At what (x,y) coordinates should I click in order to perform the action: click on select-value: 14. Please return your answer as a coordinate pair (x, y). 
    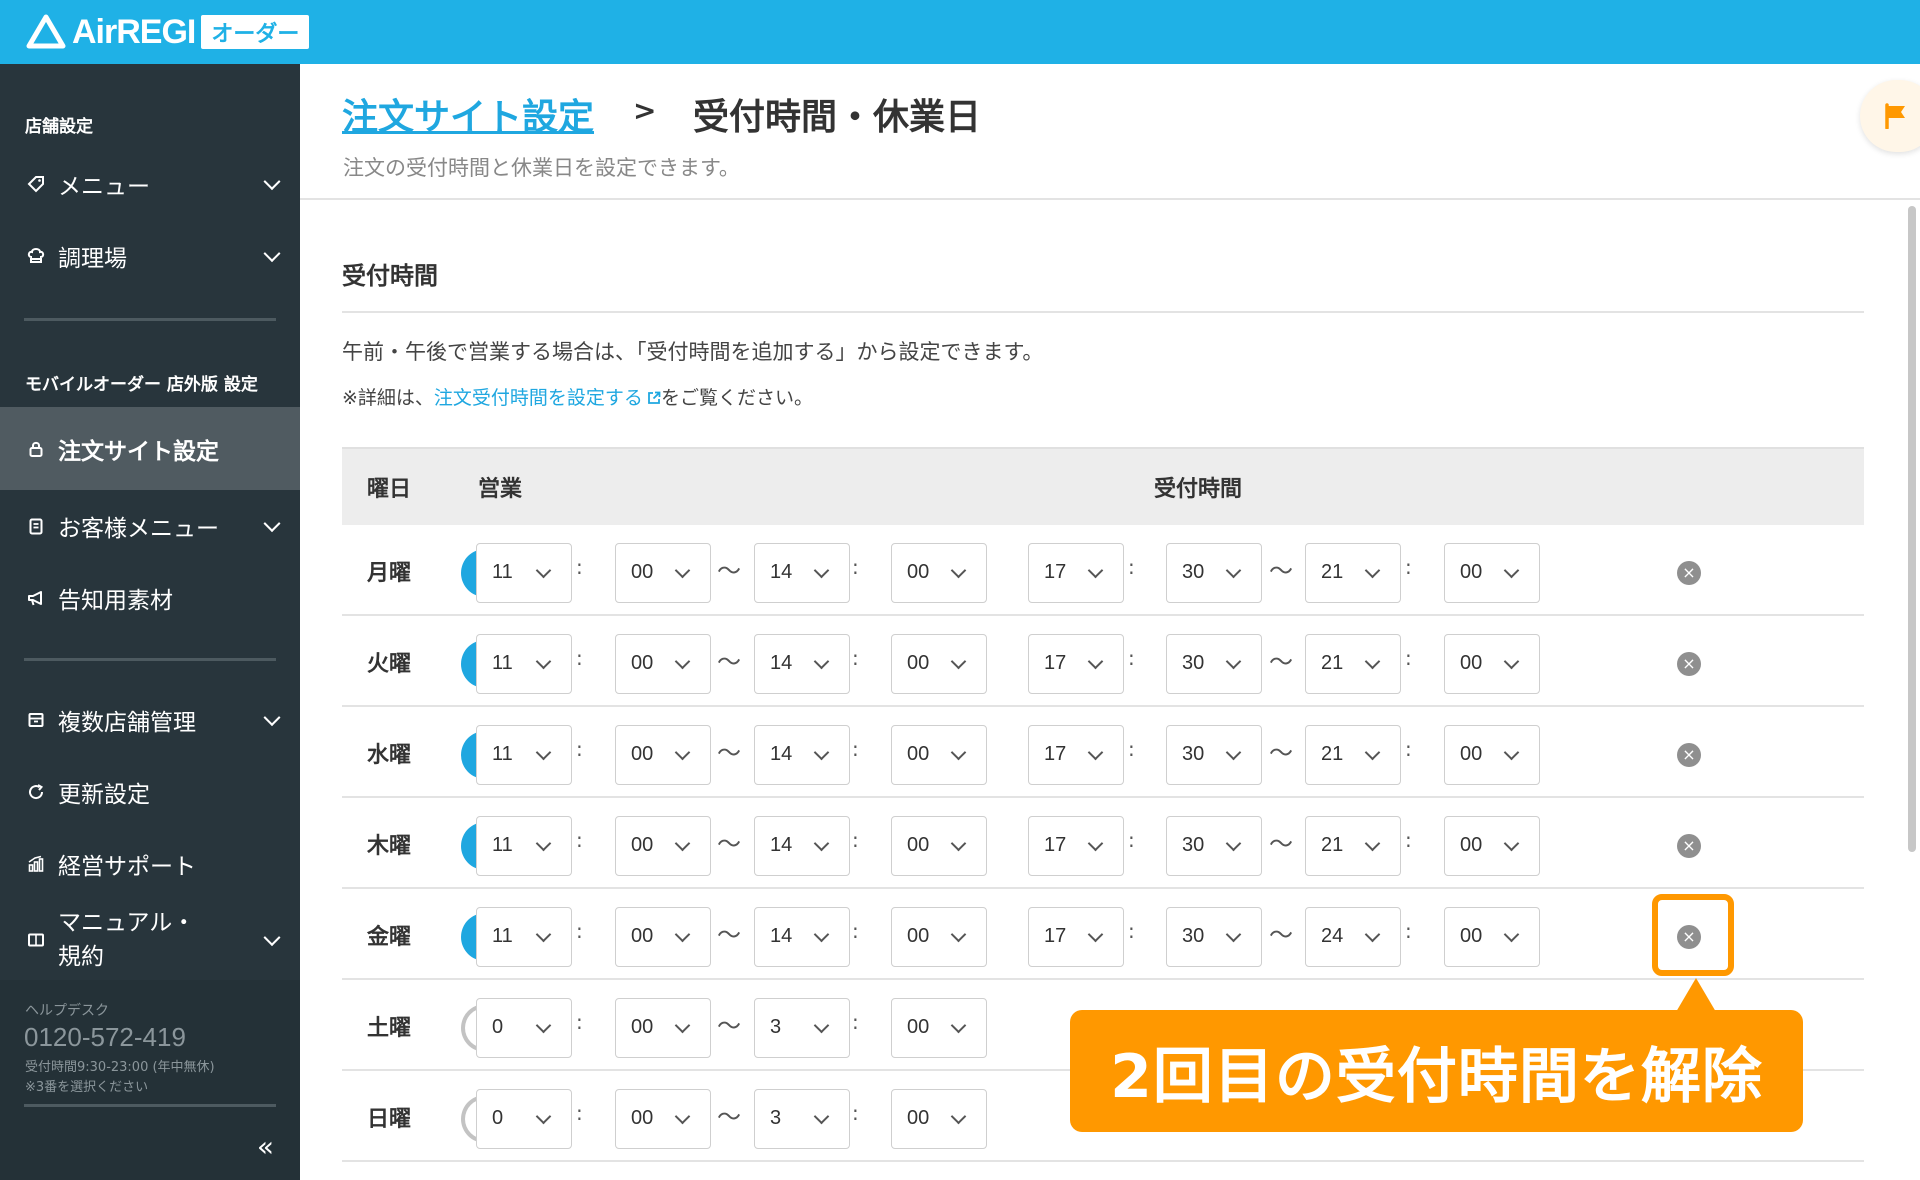
    Looking at the image, I should click on (781, 936).